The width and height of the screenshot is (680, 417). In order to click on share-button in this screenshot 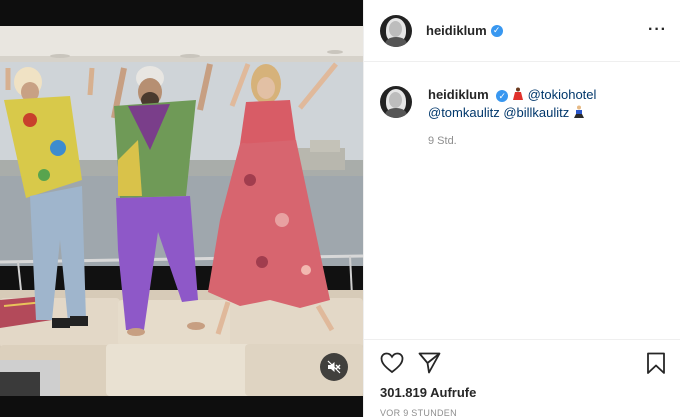, I will do `click(429, 365)`.